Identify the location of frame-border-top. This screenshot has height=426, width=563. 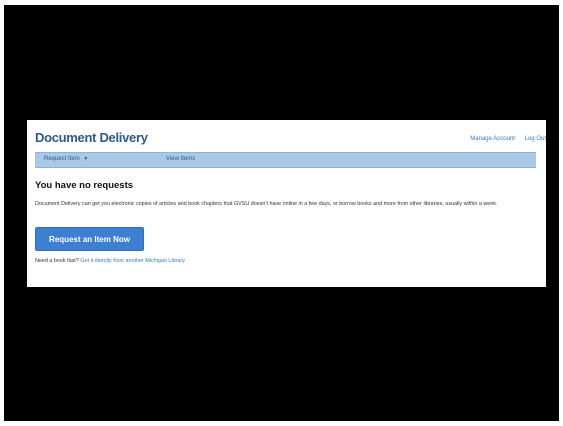
(281, 2).